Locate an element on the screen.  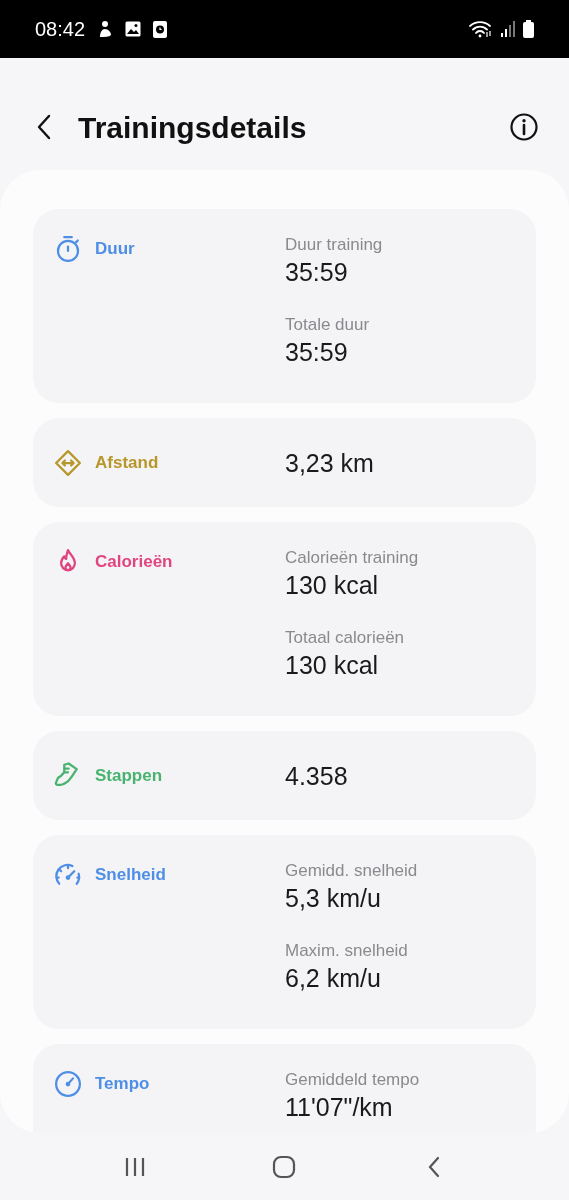
metric-value: 6,2 km/u is located at coordinates (333, 978).